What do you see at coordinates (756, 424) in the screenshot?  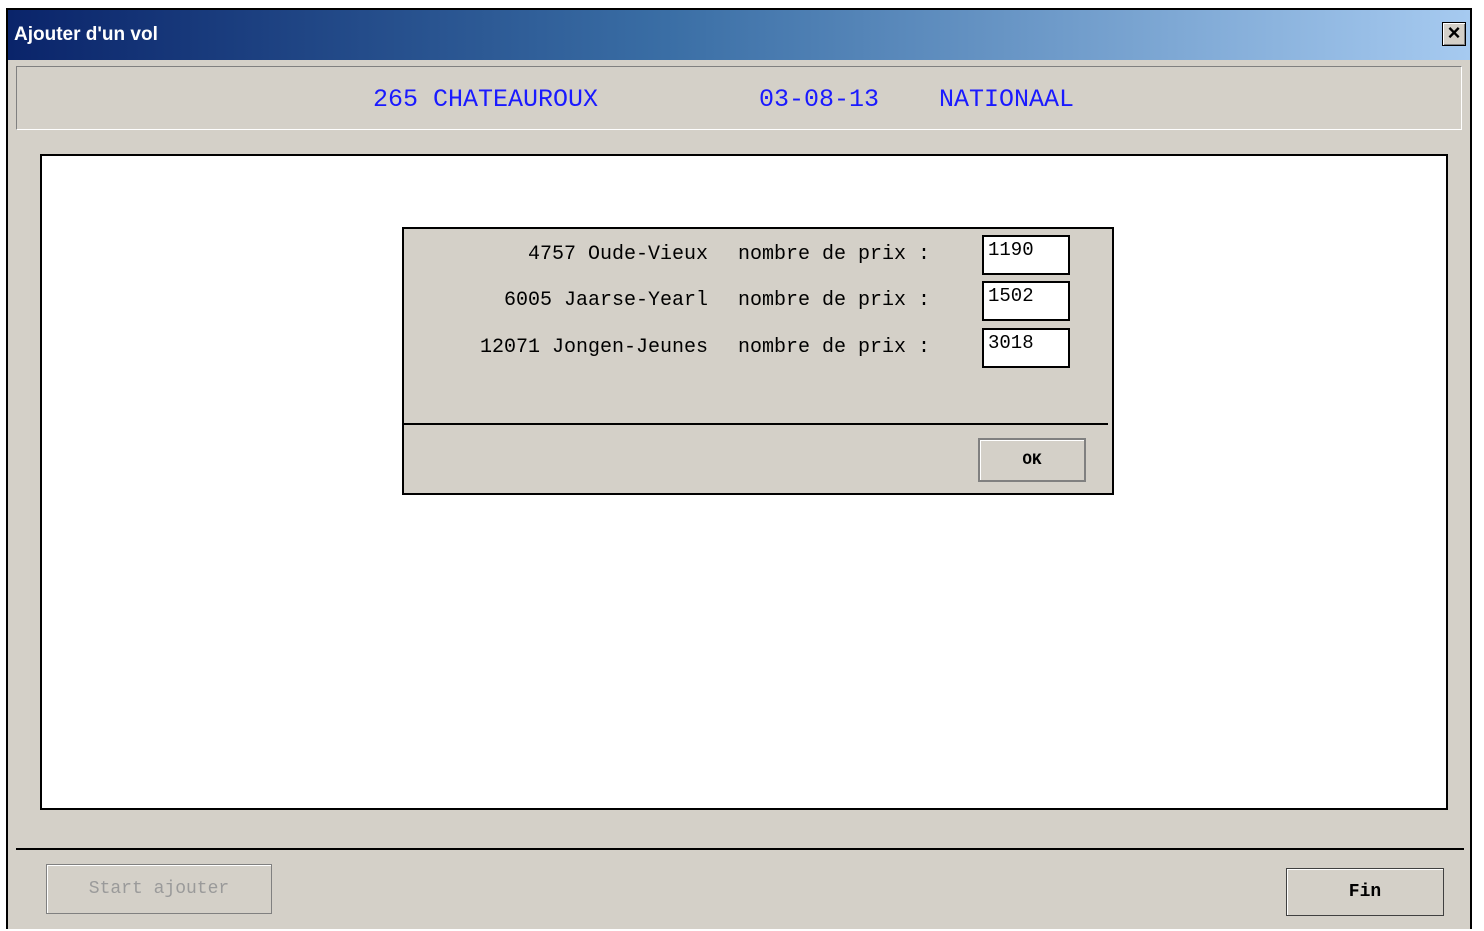 I see `dialog-divider` at bounding box center [756, 424].